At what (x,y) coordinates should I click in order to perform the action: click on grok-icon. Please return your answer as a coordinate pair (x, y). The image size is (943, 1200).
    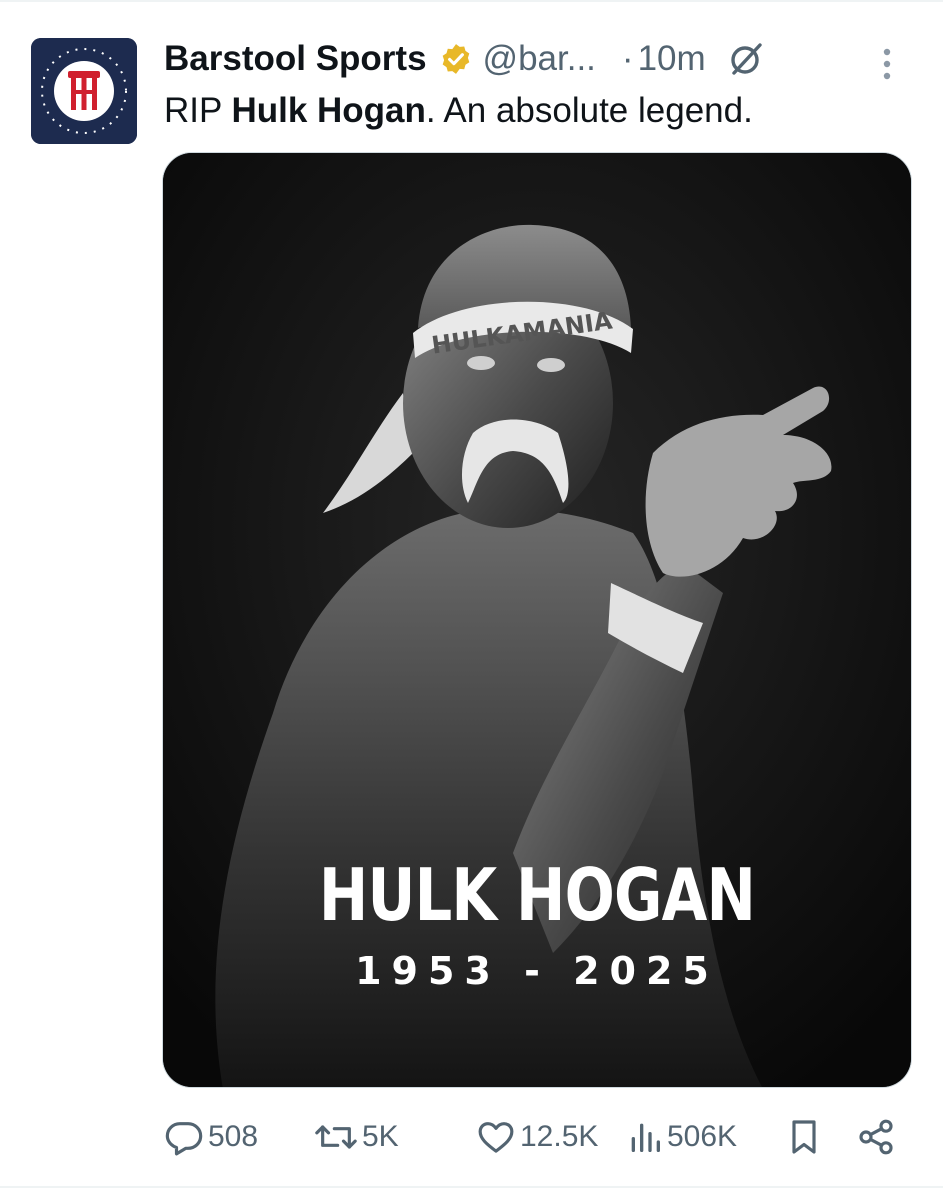
    Looking at the image, I should click on (746, 59).